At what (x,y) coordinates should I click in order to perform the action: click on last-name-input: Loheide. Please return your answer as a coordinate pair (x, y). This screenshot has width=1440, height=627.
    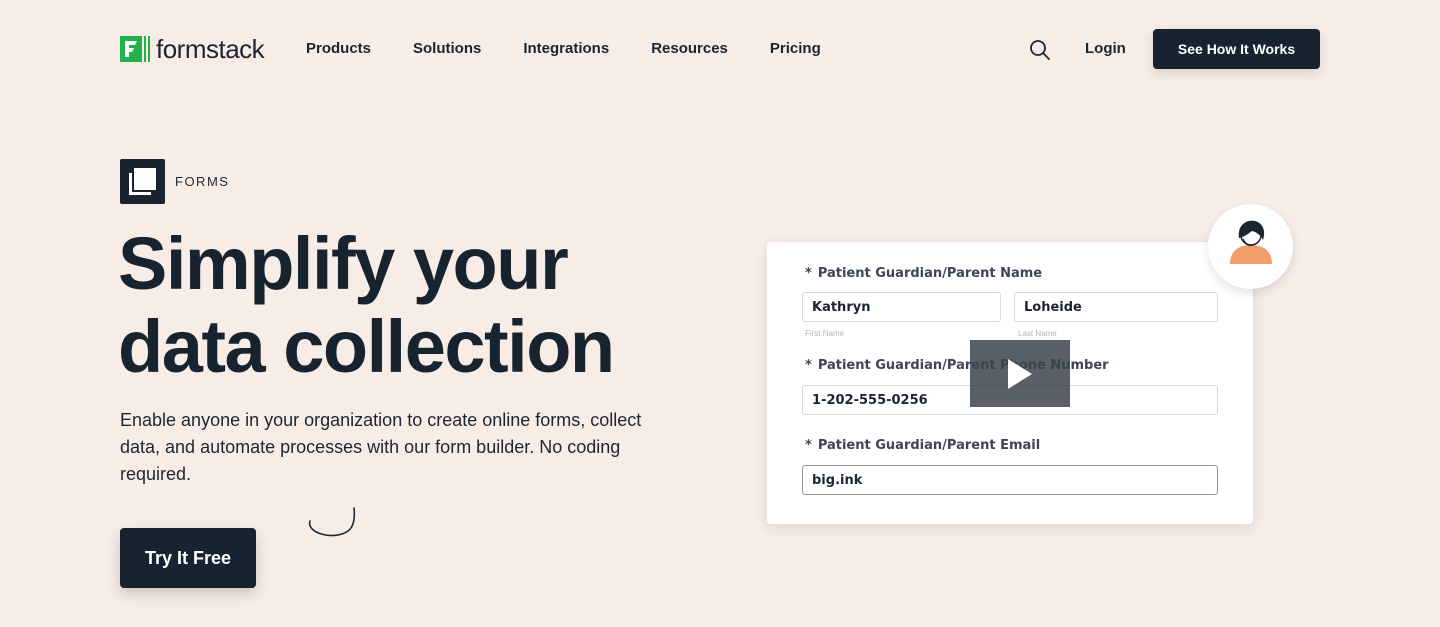
    Looking at the image, I should click on (1116, 307).